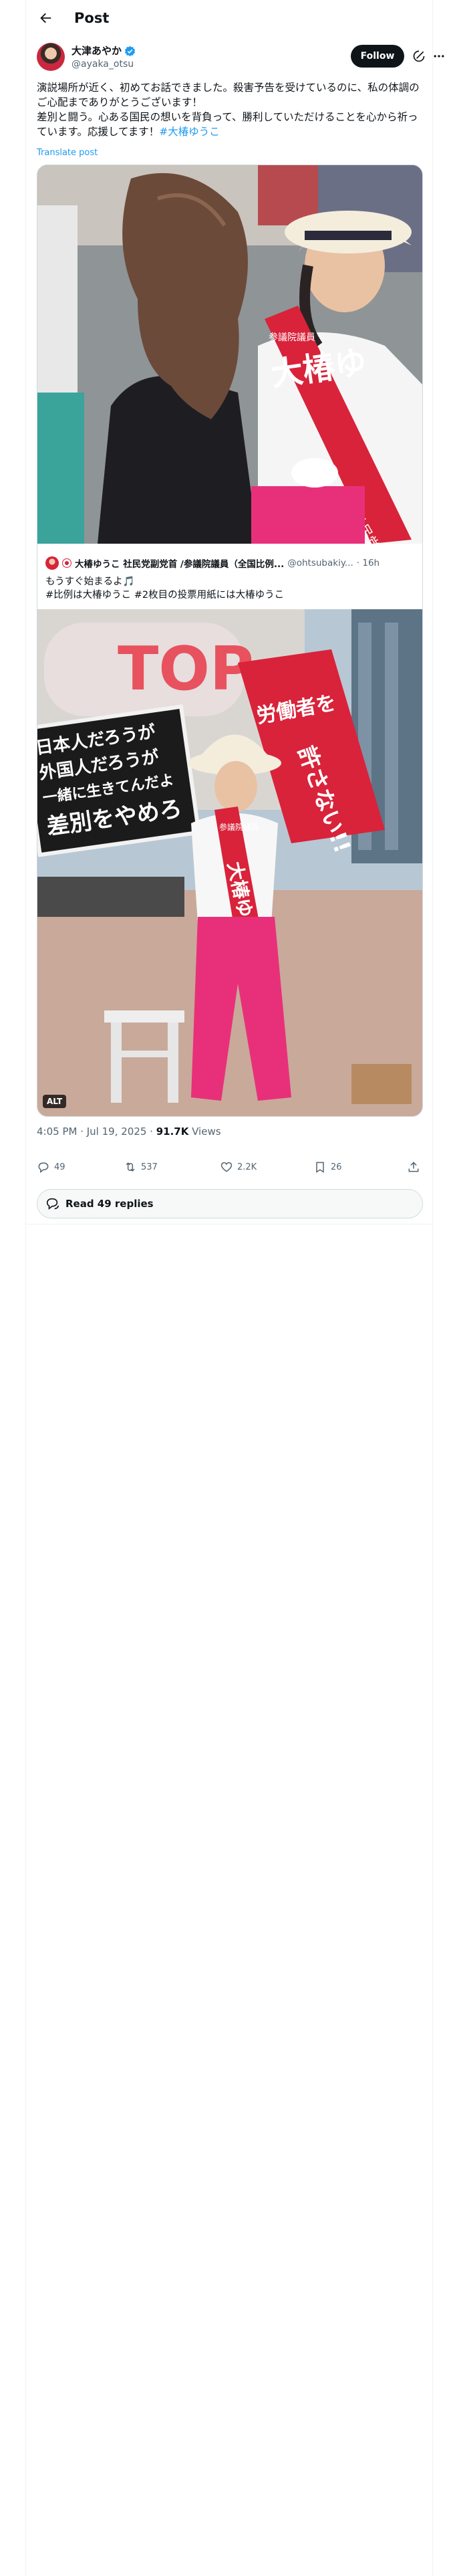 This screenshot has width=451, height=2576. I want to click on top-bar: Post, so click(230, 18).